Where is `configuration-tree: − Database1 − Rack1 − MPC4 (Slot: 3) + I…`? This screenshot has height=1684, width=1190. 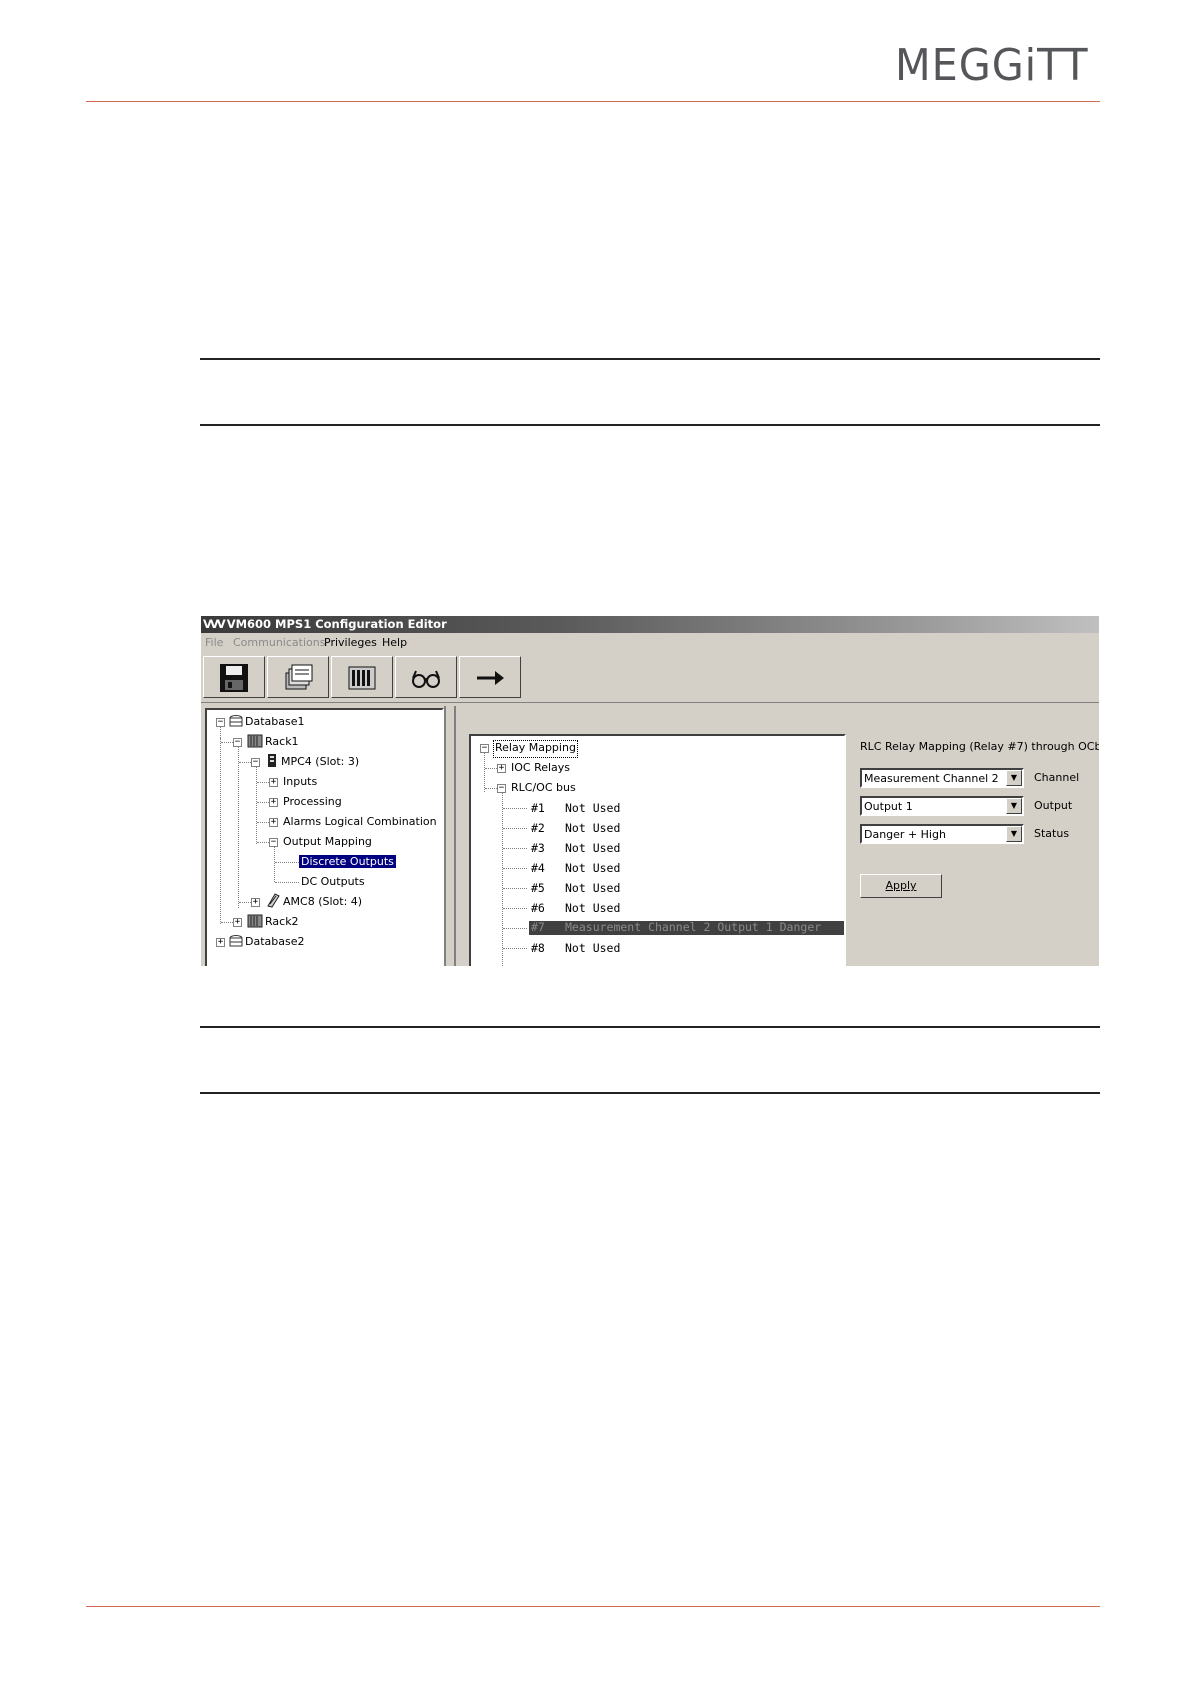
configuration-tree: − Database1 − Rack1 − MPC4 (Slot: 3) + I… is located at coordinates (324, 837).